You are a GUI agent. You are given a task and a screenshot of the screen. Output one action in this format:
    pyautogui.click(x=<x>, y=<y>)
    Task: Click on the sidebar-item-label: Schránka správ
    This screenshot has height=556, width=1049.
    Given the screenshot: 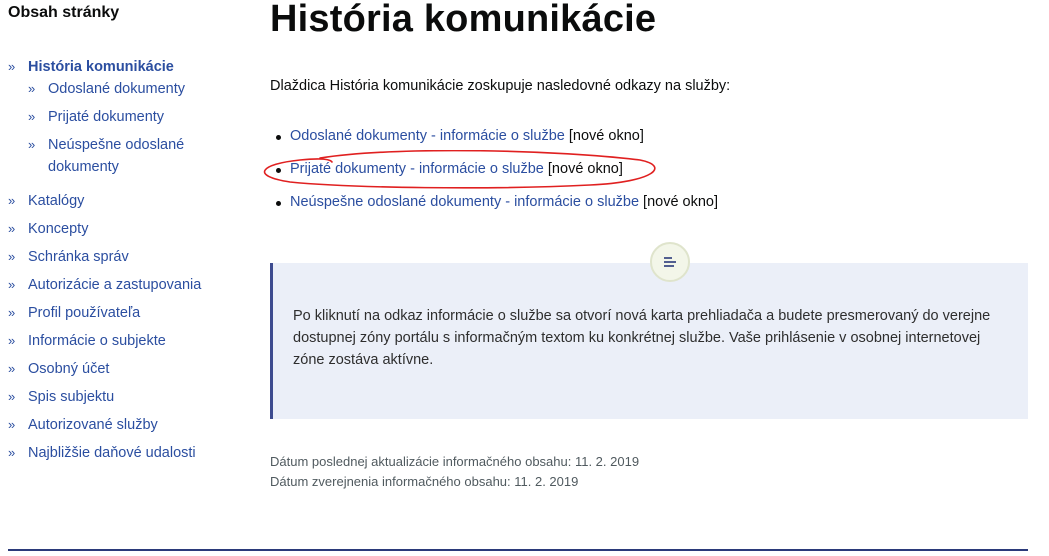 What is the action you would take?
    pyautogui.click(x=78, y=257)
    